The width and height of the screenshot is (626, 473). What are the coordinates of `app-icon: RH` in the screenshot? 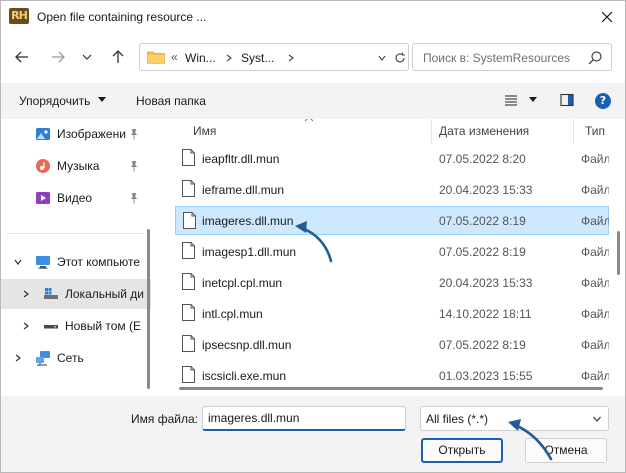 It's located at (19, 16).